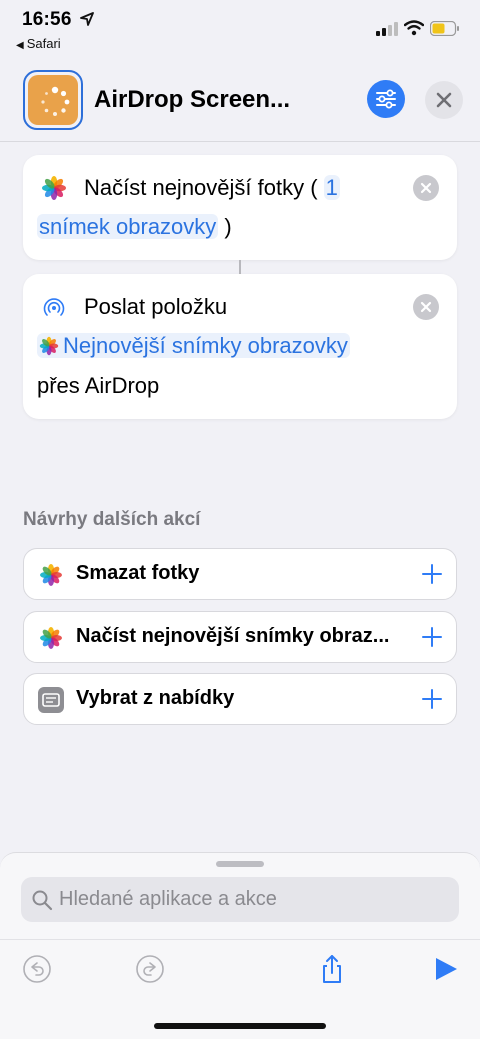 The height and width of the screenshot is (1039, 480). What do you see at coordinates (446, 969) in the screenshot?
I see `play-icon` at bounding box center [446, 969].